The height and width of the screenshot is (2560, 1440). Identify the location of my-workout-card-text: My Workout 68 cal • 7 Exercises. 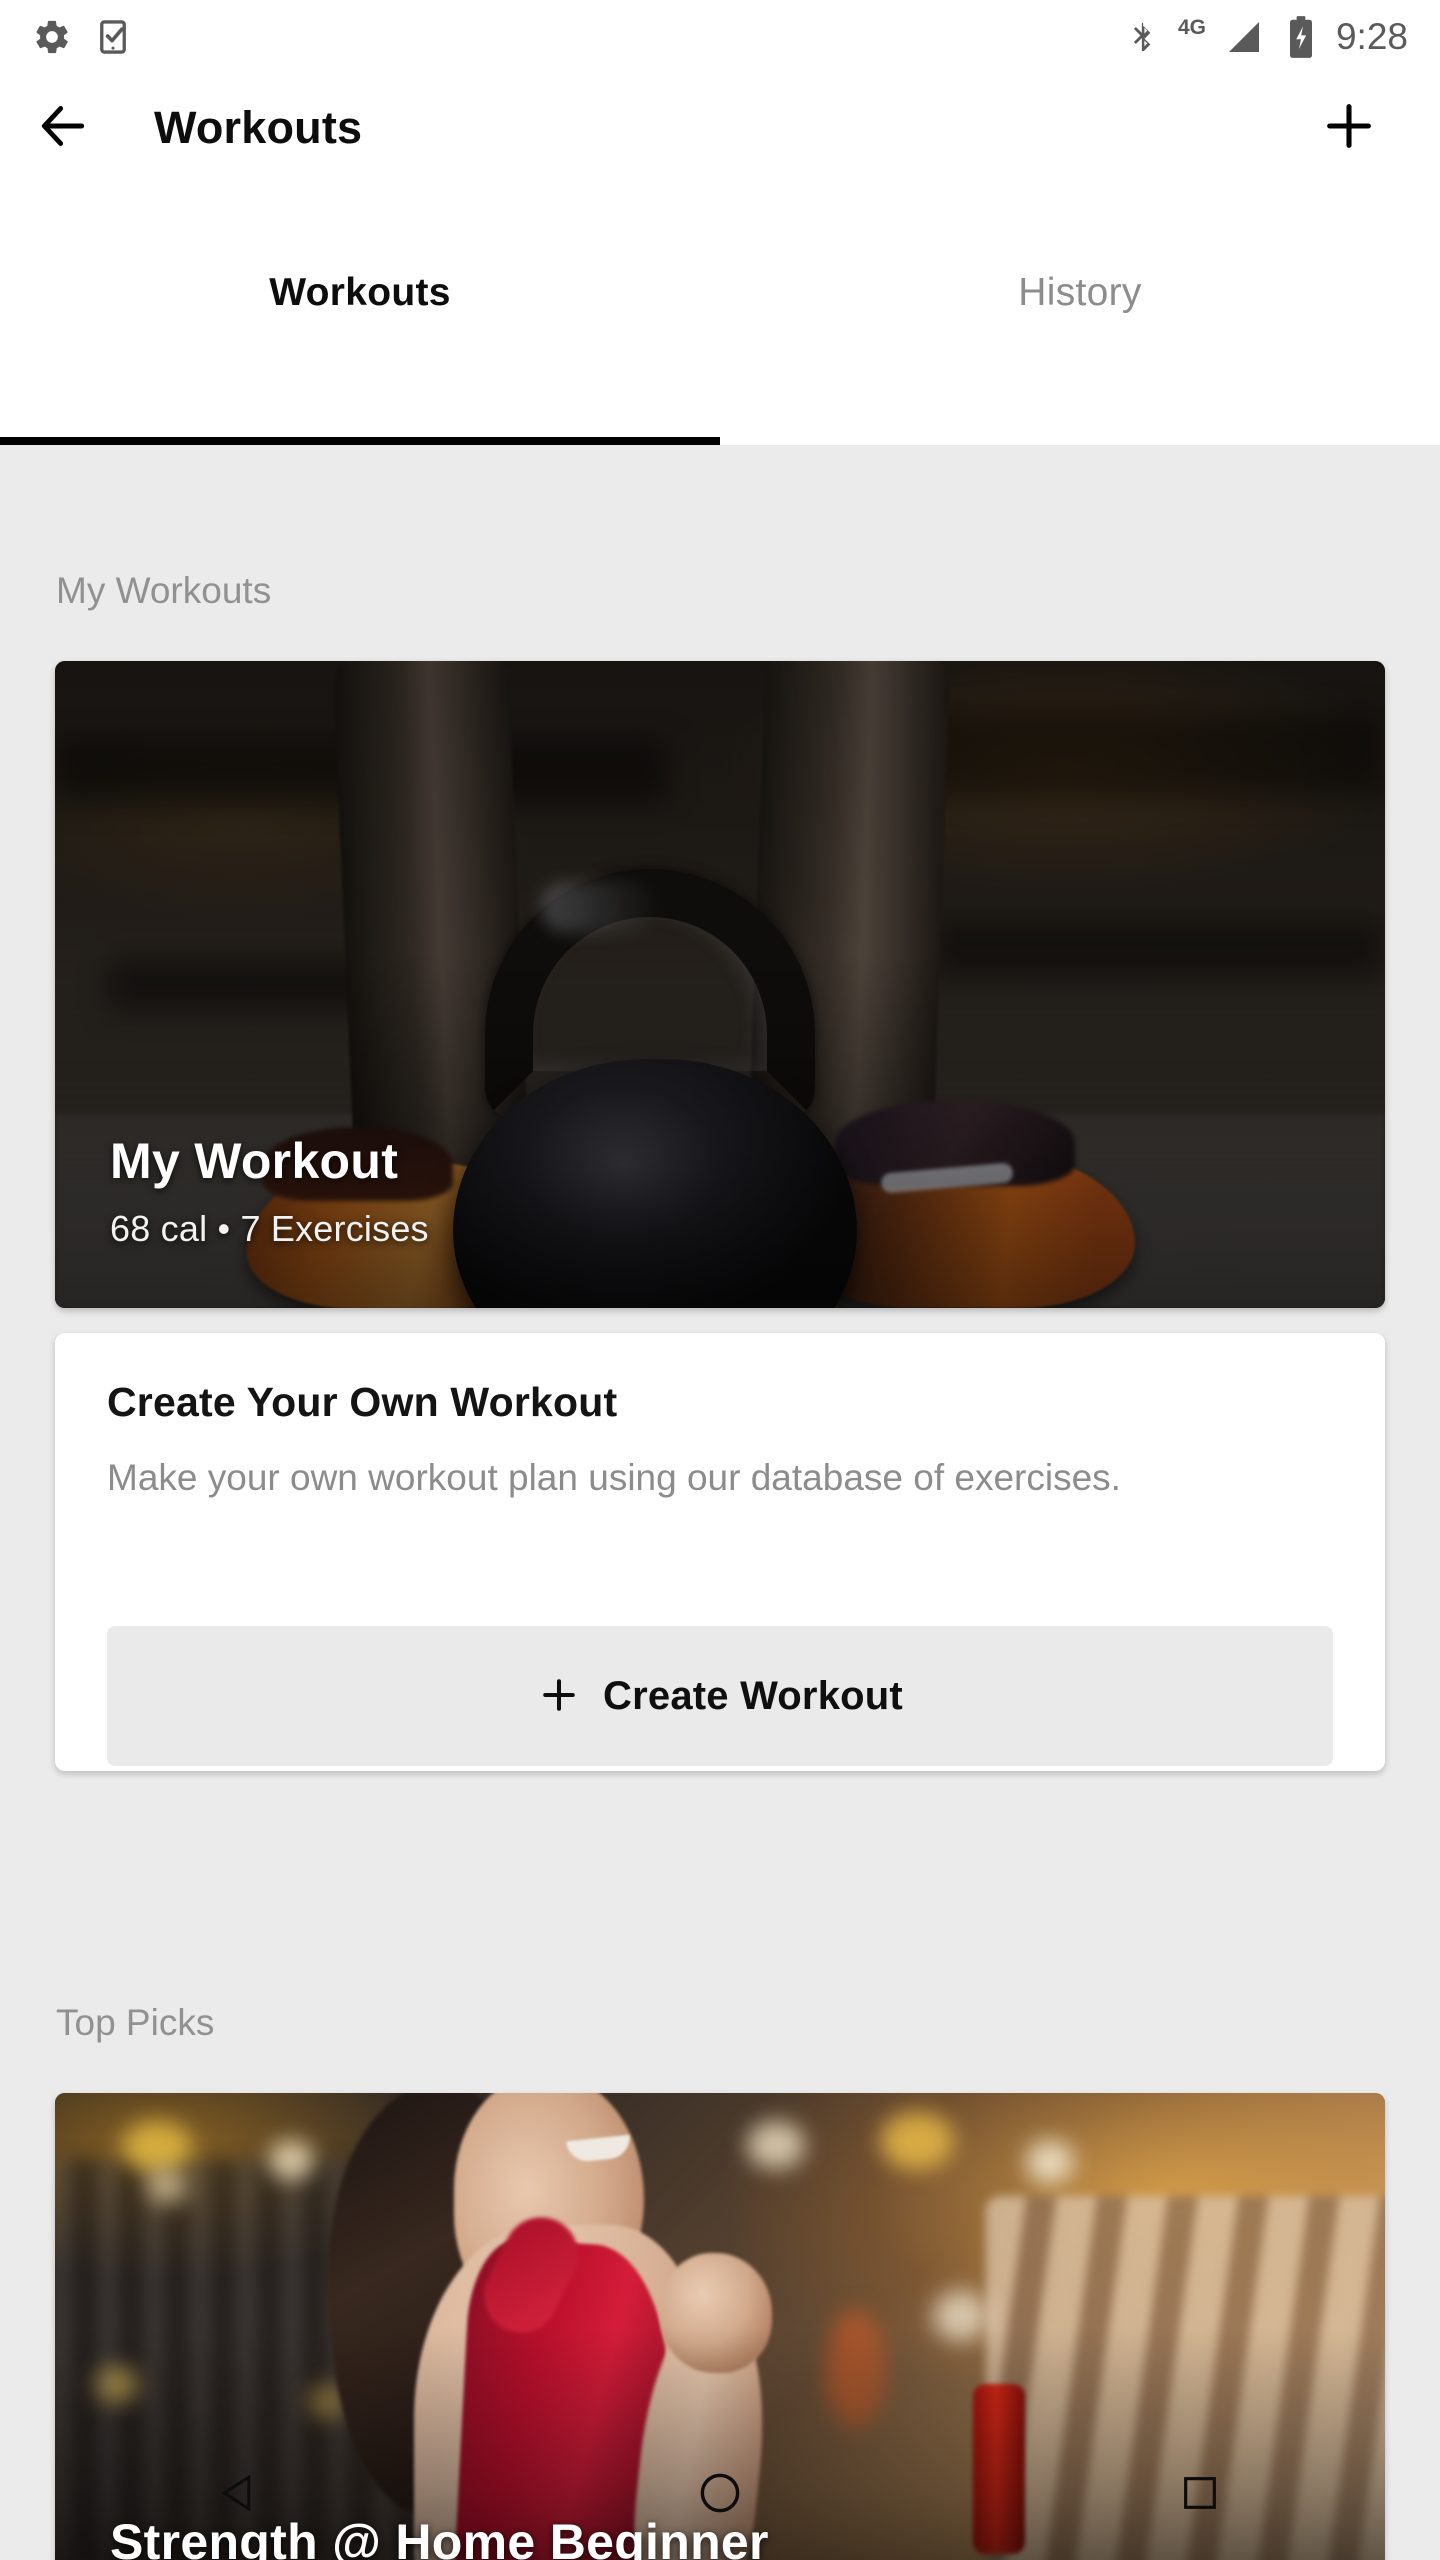
(269, 1191).